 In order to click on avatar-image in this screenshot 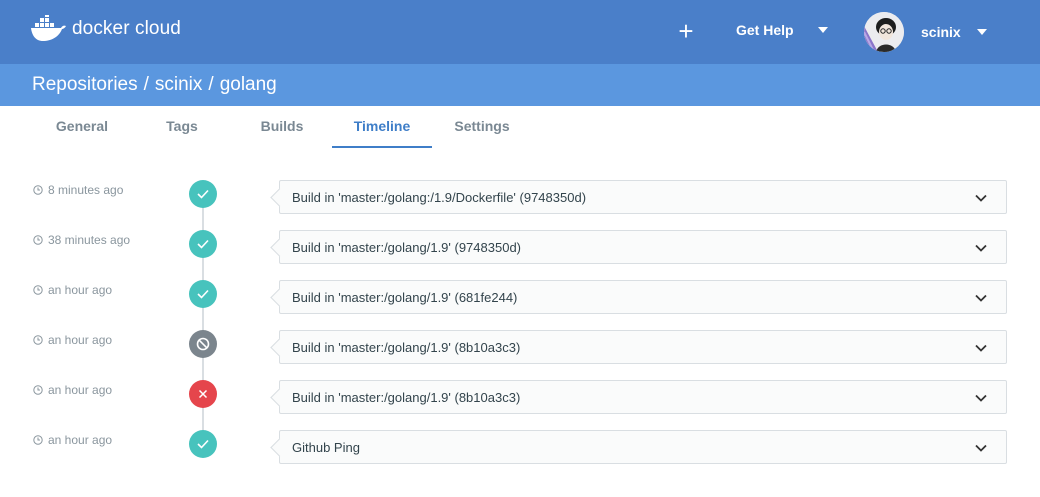, I will do `click(884, 32)`.